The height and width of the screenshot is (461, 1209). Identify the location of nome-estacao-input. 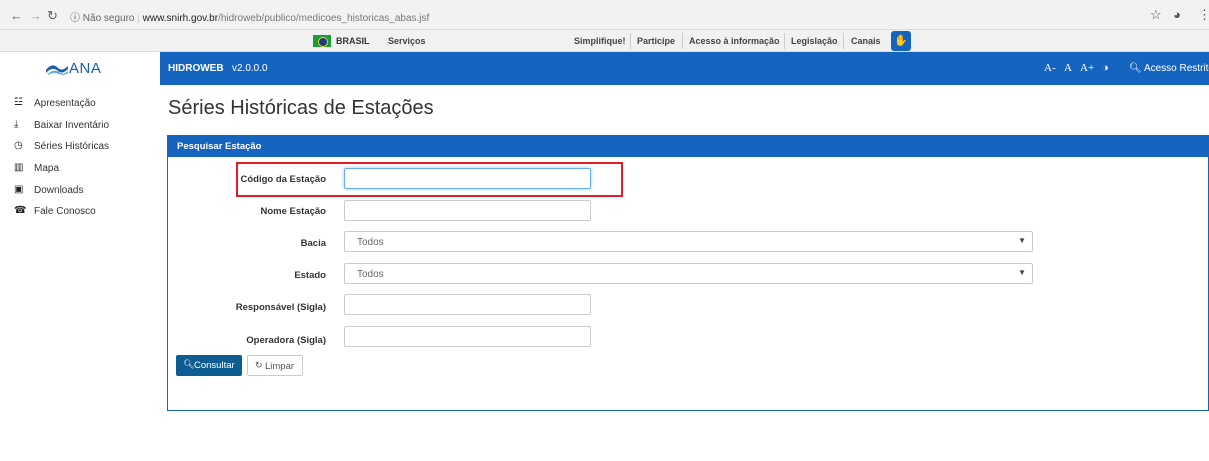
(467, 210).